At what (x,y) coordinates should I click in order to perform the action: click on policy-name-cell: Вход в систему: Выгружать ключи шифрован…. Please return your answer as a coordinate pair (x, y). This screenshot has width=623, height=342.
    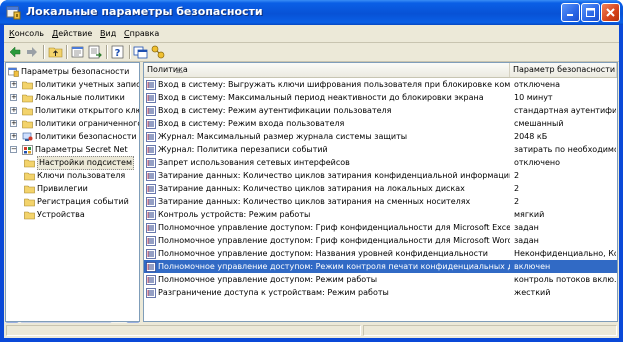
    Looking at the image, I should click on (334, 84).